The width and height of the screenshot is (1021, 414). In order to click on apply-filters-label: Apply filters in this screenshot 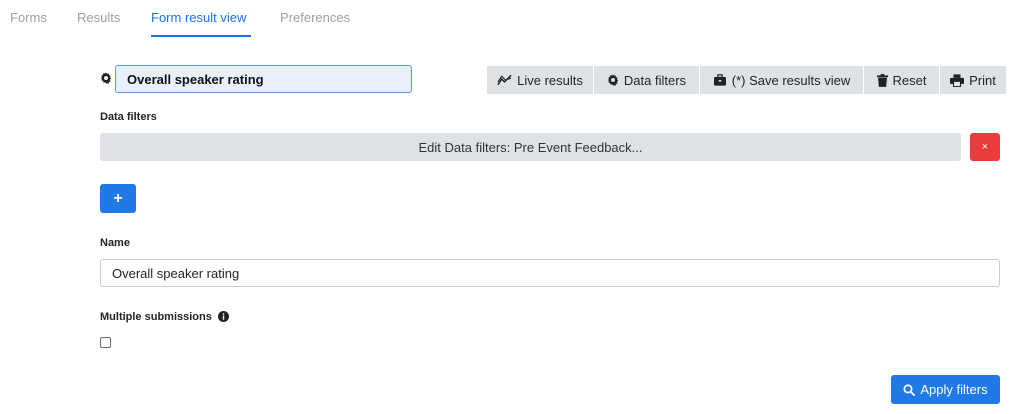, I will do `click(954, 389)`.